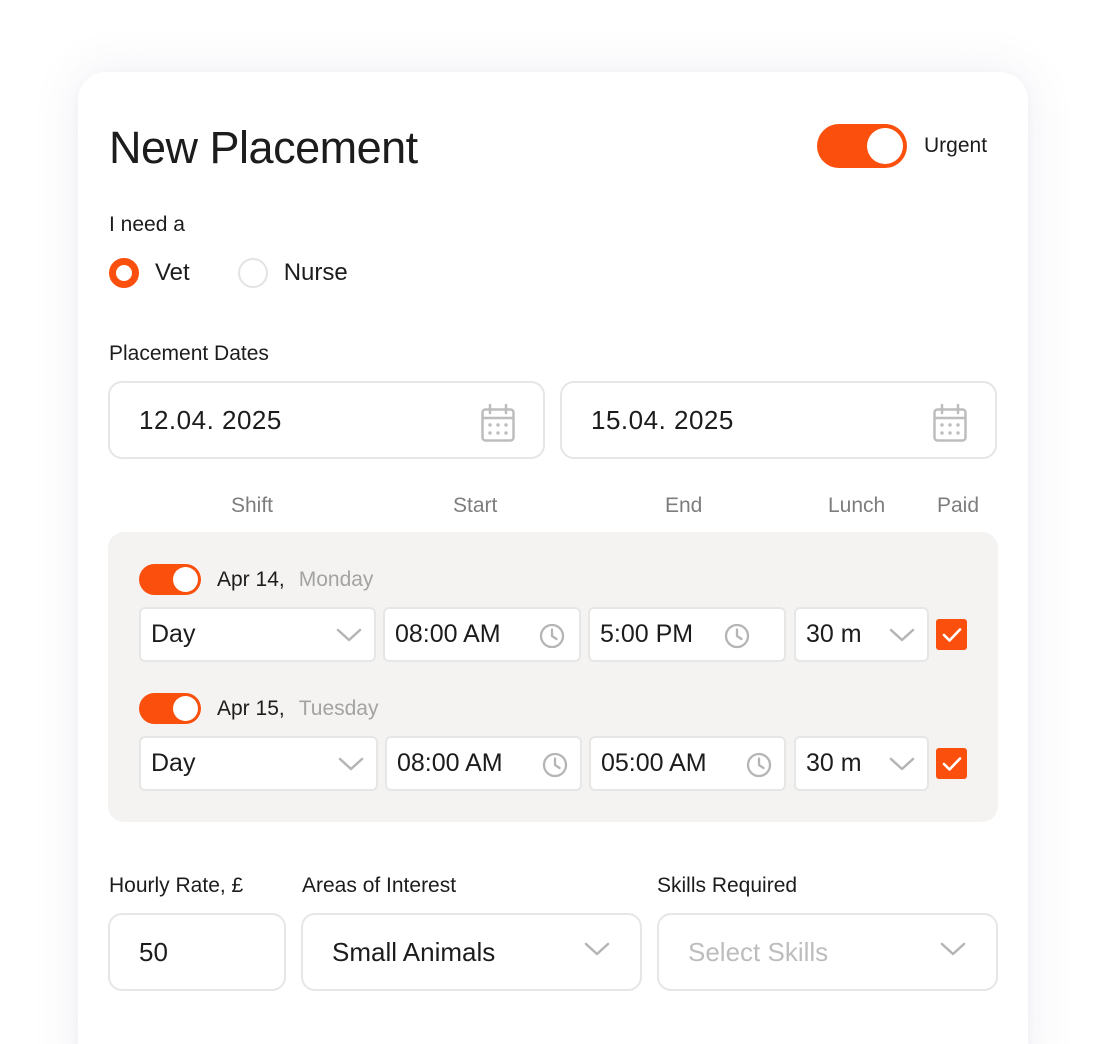 The height and width of the screenshot is (1044, 1104). Describe the element at coordinates (326, 420) in the screenshot. I see `start-date-field: 12.04. 2025` at that location.